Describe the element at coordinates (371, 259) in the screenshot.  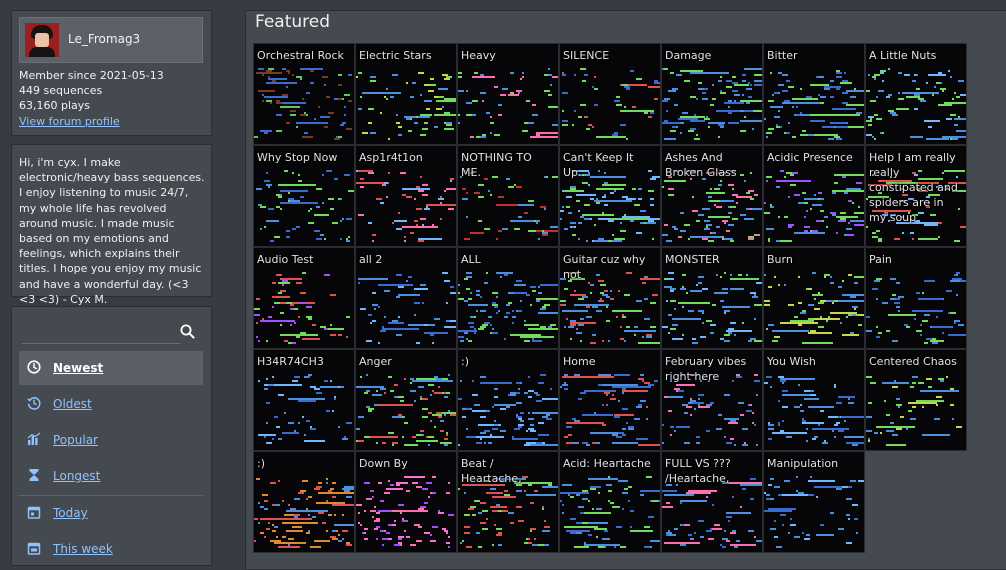
I see `sequence-title: all 2` at that location.